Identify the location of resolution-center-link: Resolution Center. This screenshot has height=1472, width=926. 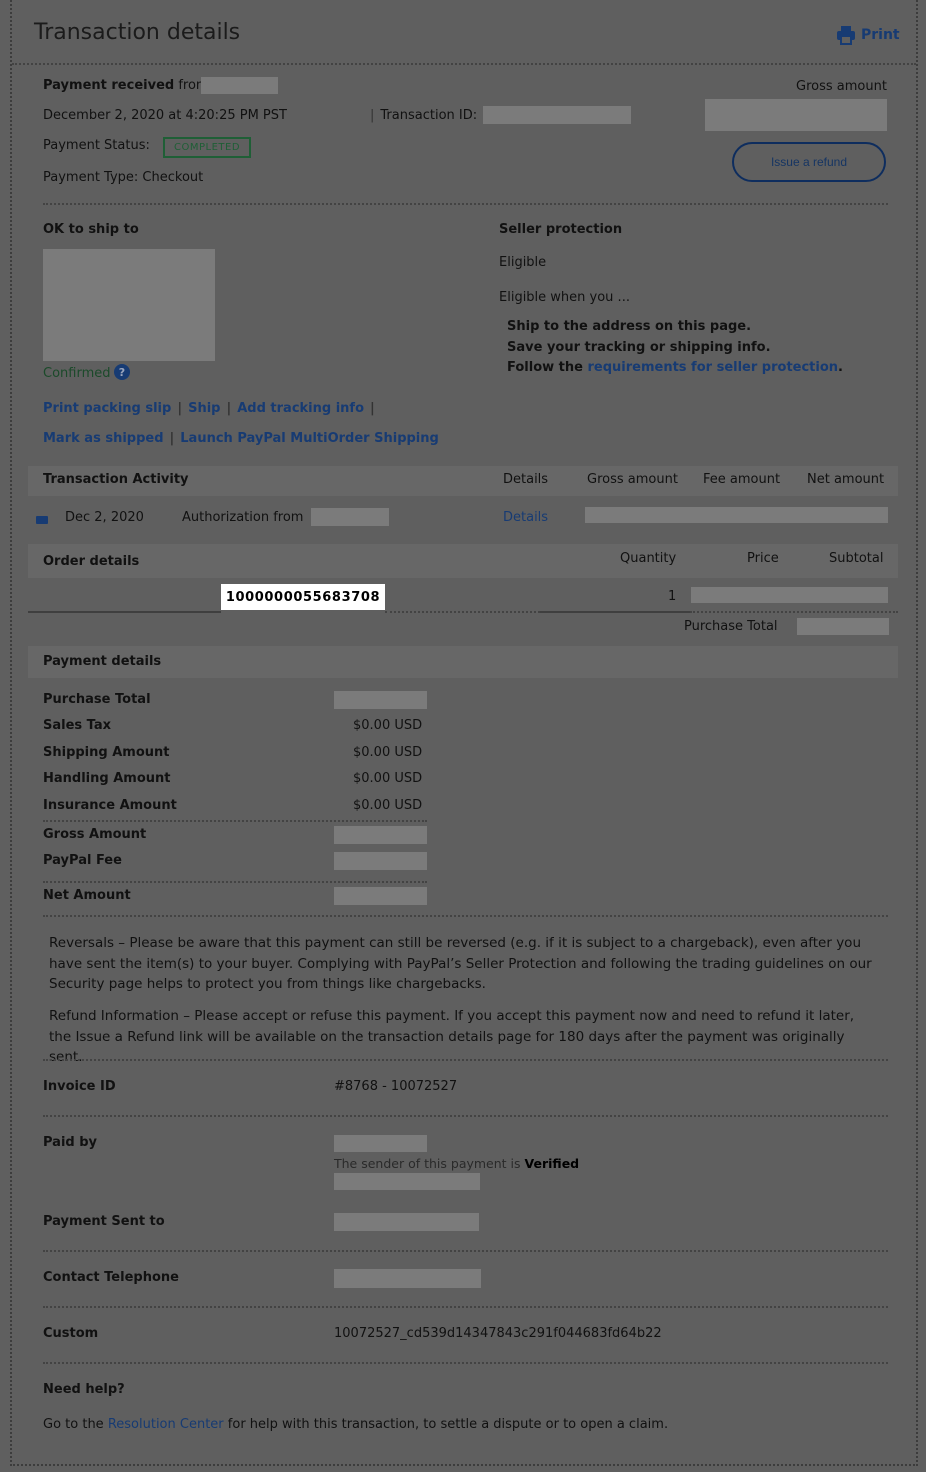
(166, 1424).